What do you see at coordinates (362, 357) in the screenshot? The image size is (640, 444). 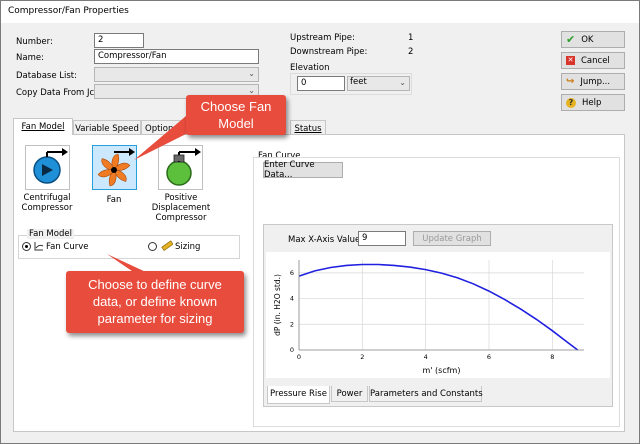 I see `x-tick-label: 2` at bounding box center [362, 357].